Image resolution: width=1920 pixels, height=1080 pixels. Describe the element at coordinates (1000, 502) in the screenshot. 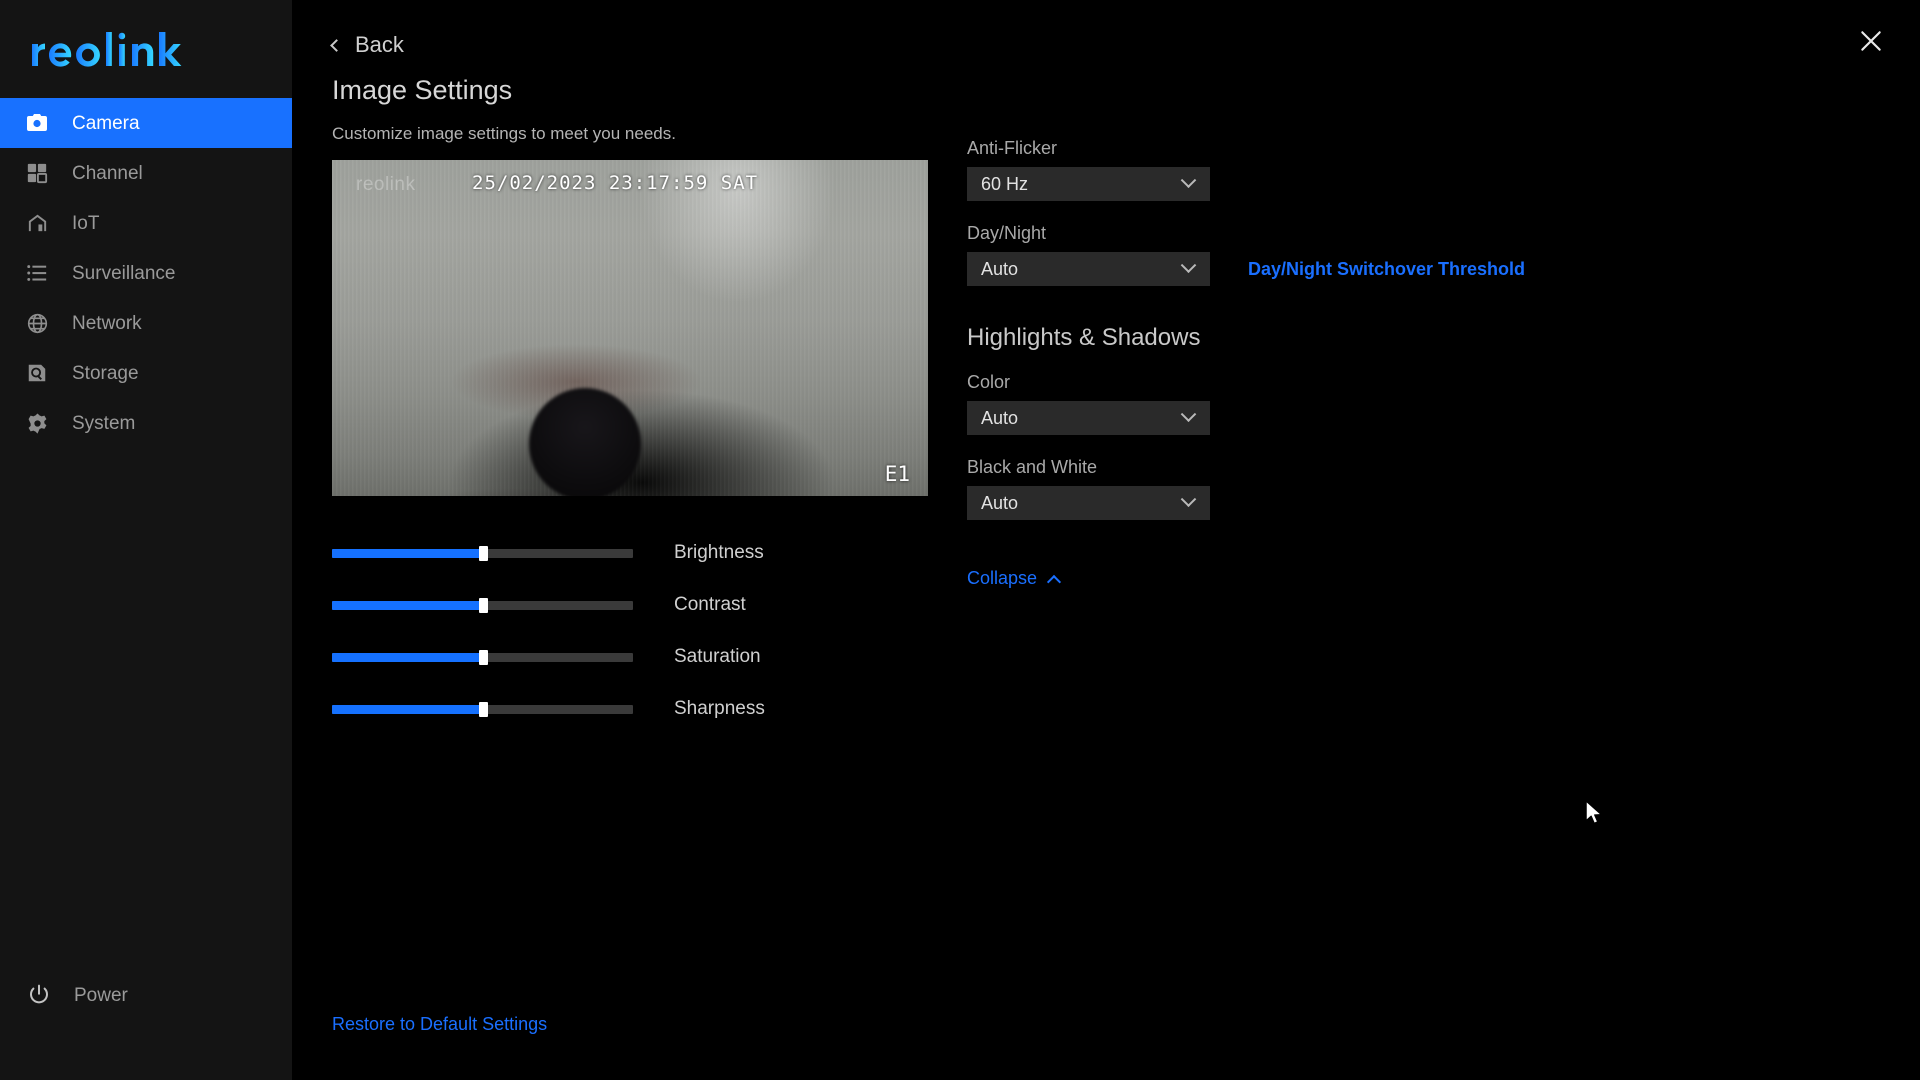

I see `black-and-white-value: Auto` at that location.